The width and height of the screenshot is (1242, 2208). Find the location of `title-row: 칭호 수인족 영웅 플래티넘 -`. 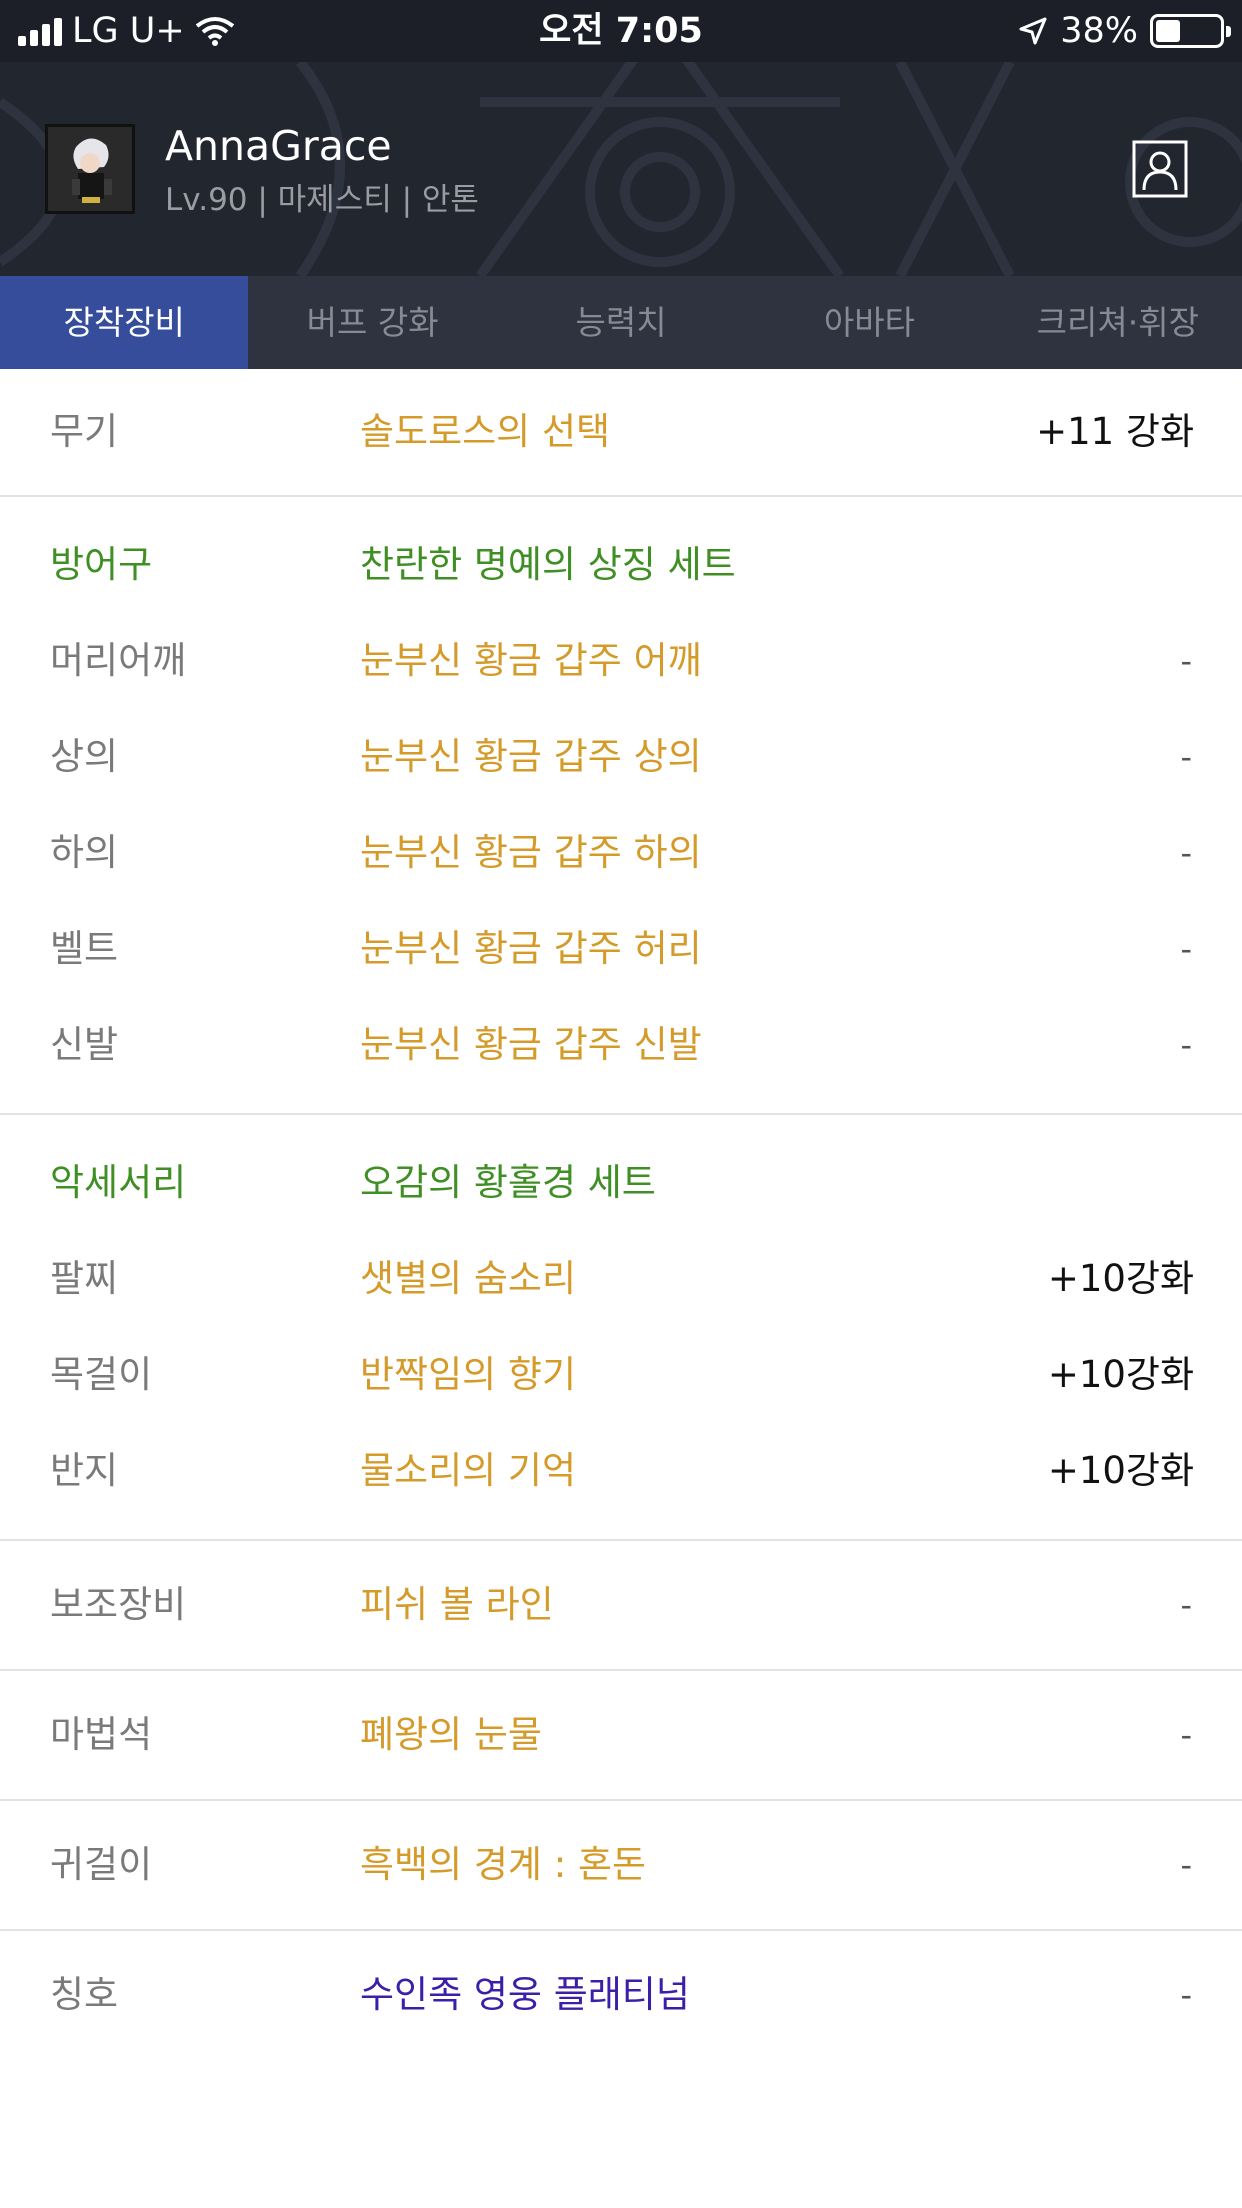

title-row: 칭호 수인족 영웅 플래티넘 - is located at coordinates (621, 1995).